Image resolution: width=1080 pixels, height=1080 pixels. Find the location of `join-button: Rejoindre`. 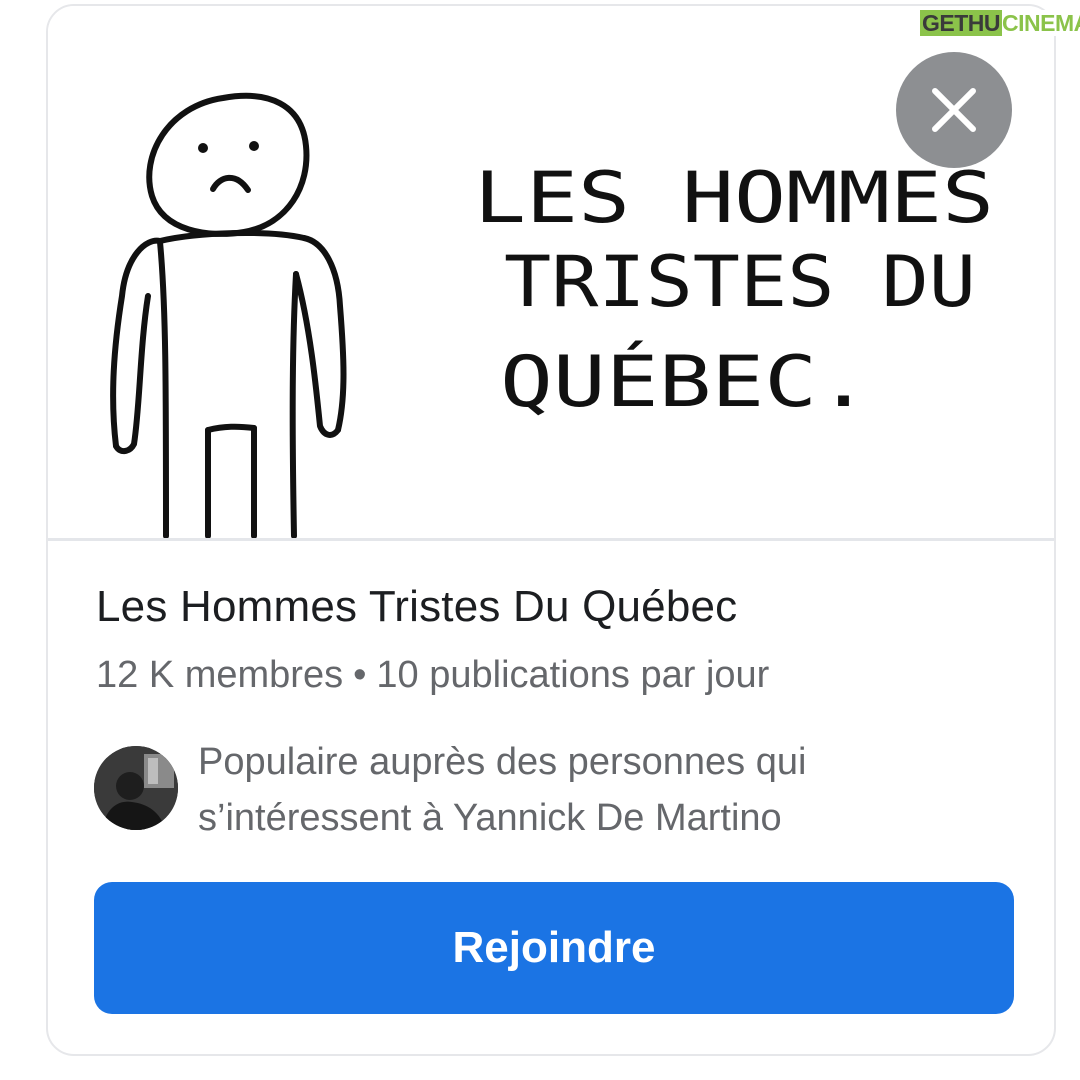

join-button: Rejoindre is located at coordinates (554, 948).